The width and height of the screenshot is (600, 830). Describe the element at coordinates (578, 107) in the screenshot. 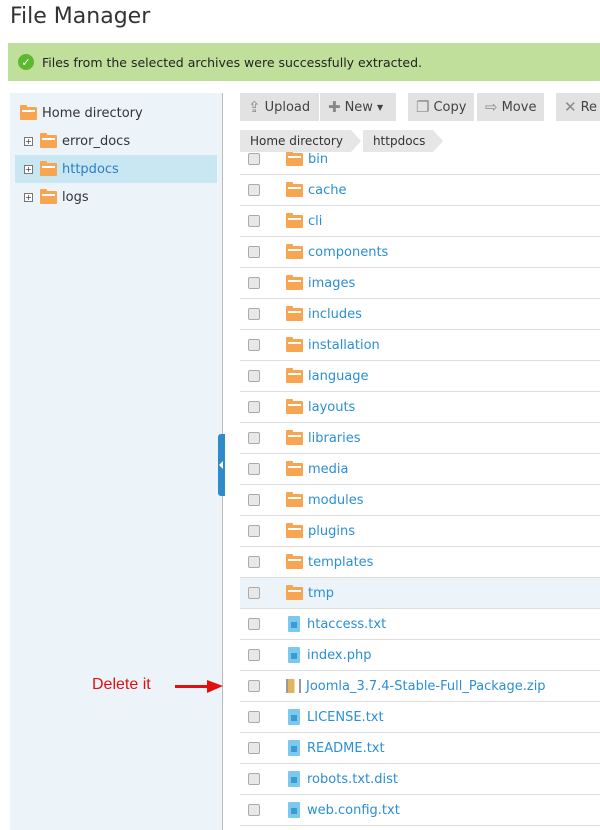

I see `remove-button: ✕ Re` at that location.